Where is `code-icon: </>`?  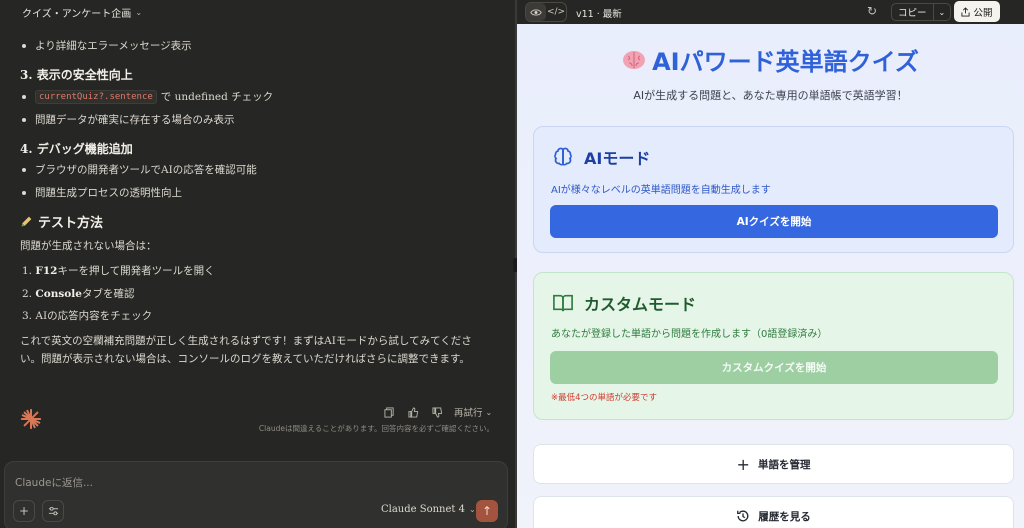 code-icon: </> is located at coordinates (556, 12).